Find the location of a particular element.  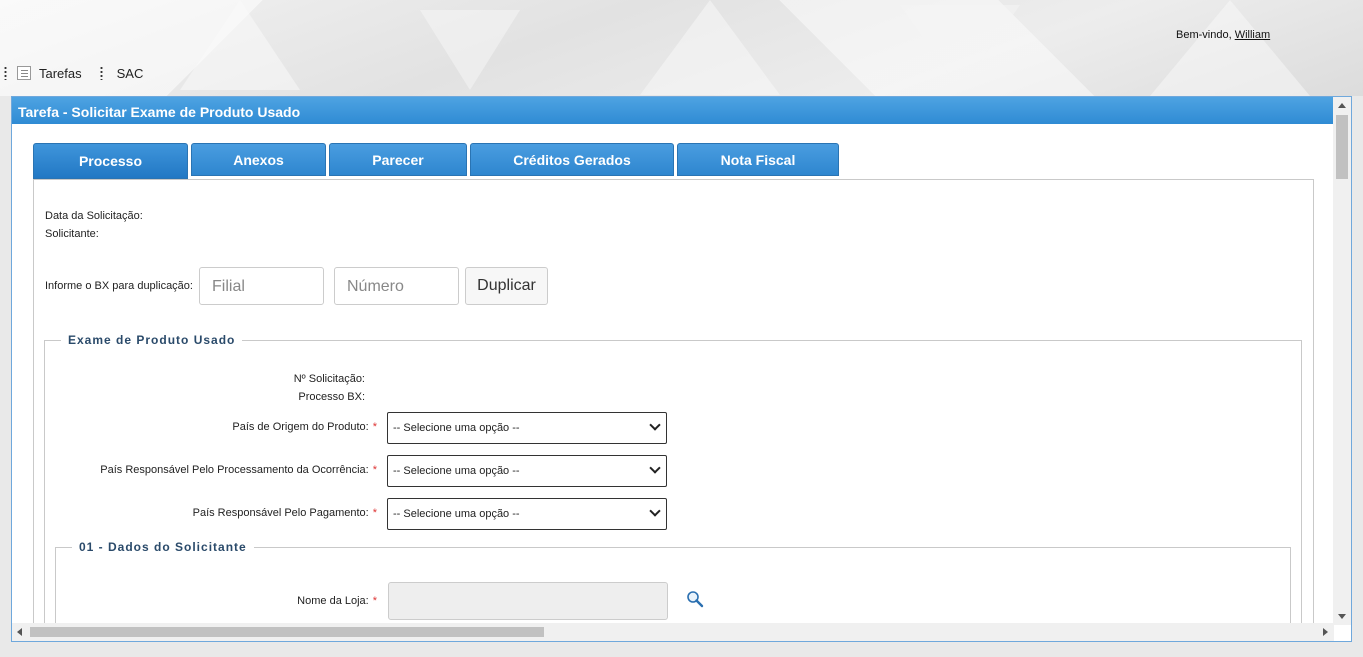

header-background is located at coordinates (681, 48).